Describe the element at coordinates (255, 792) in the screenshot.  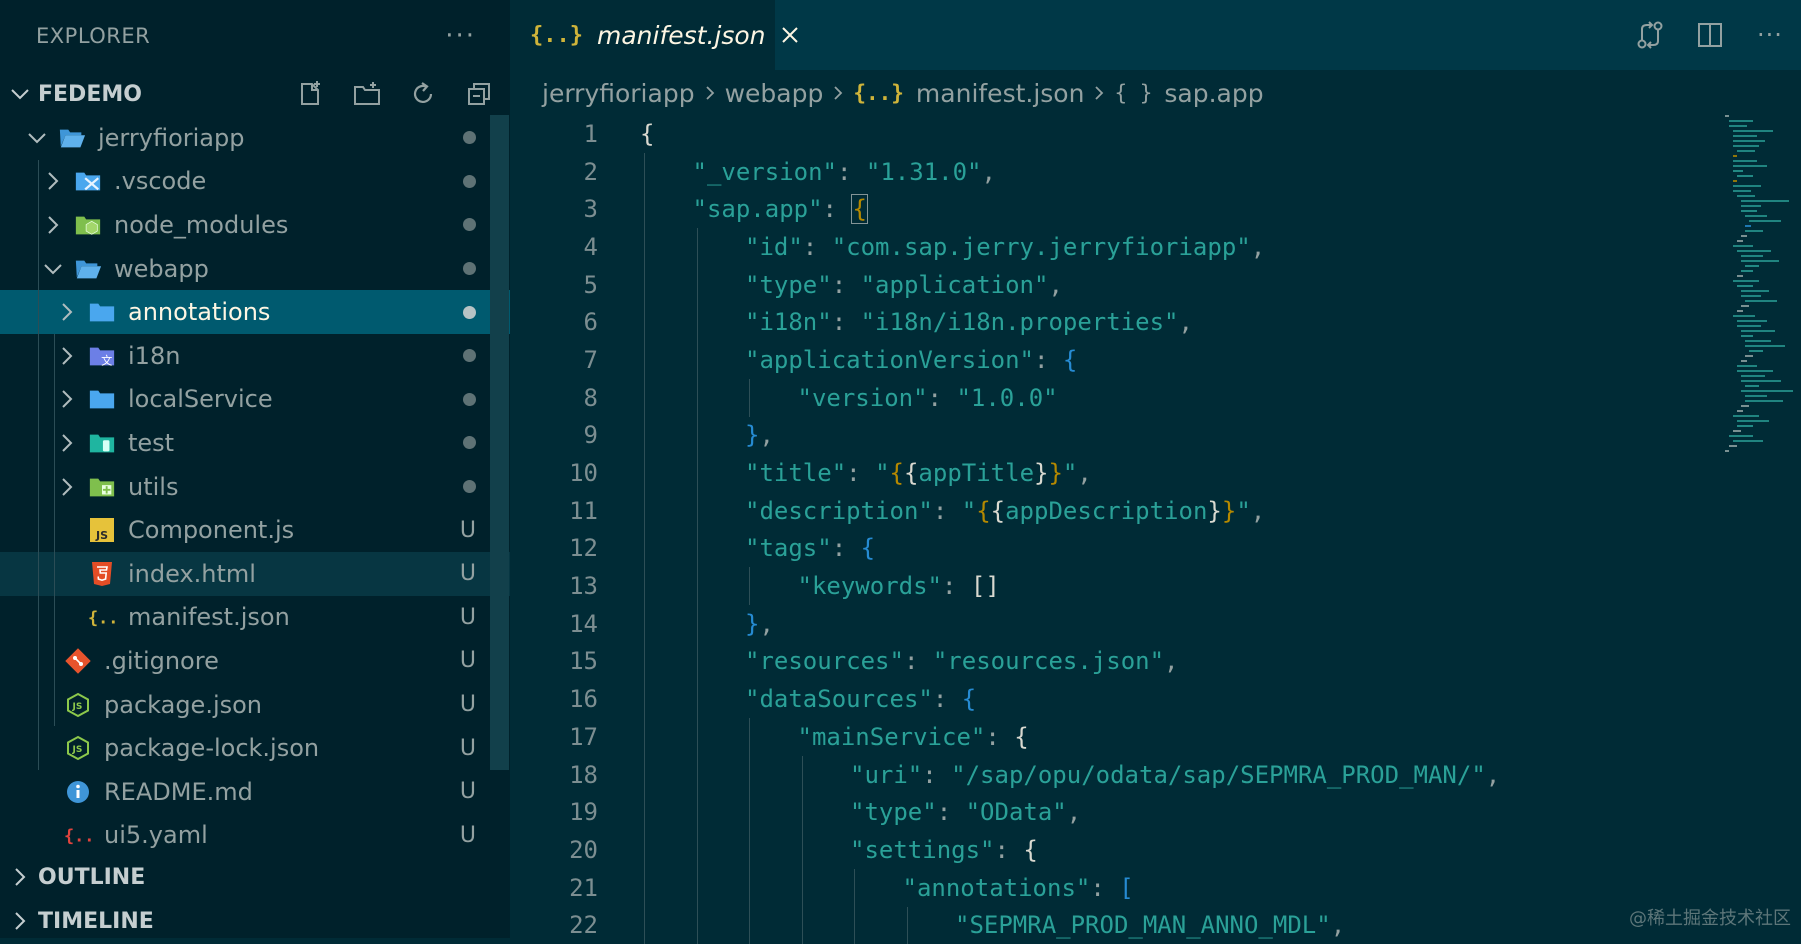
I see `tree-item-readme-md: README.md U` at that location.